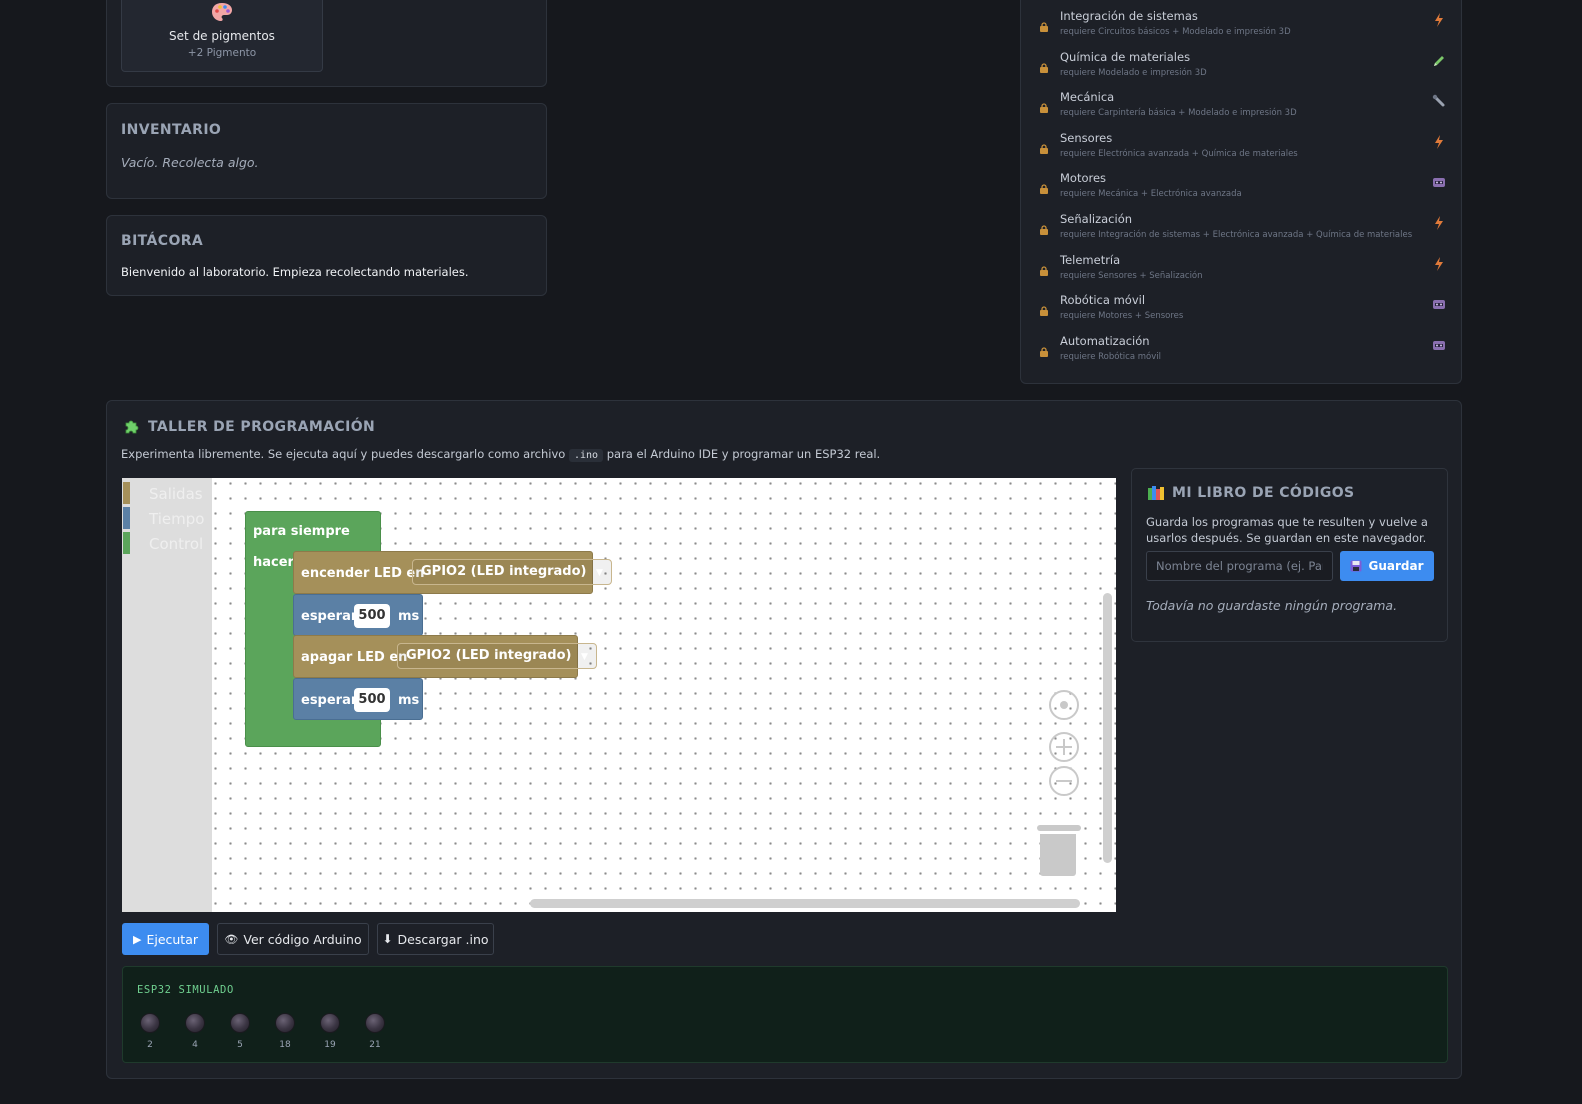  I want to click on led-on-pin-dropdown: GPIO2 (LED integrado) ▼, so click(512, 572).